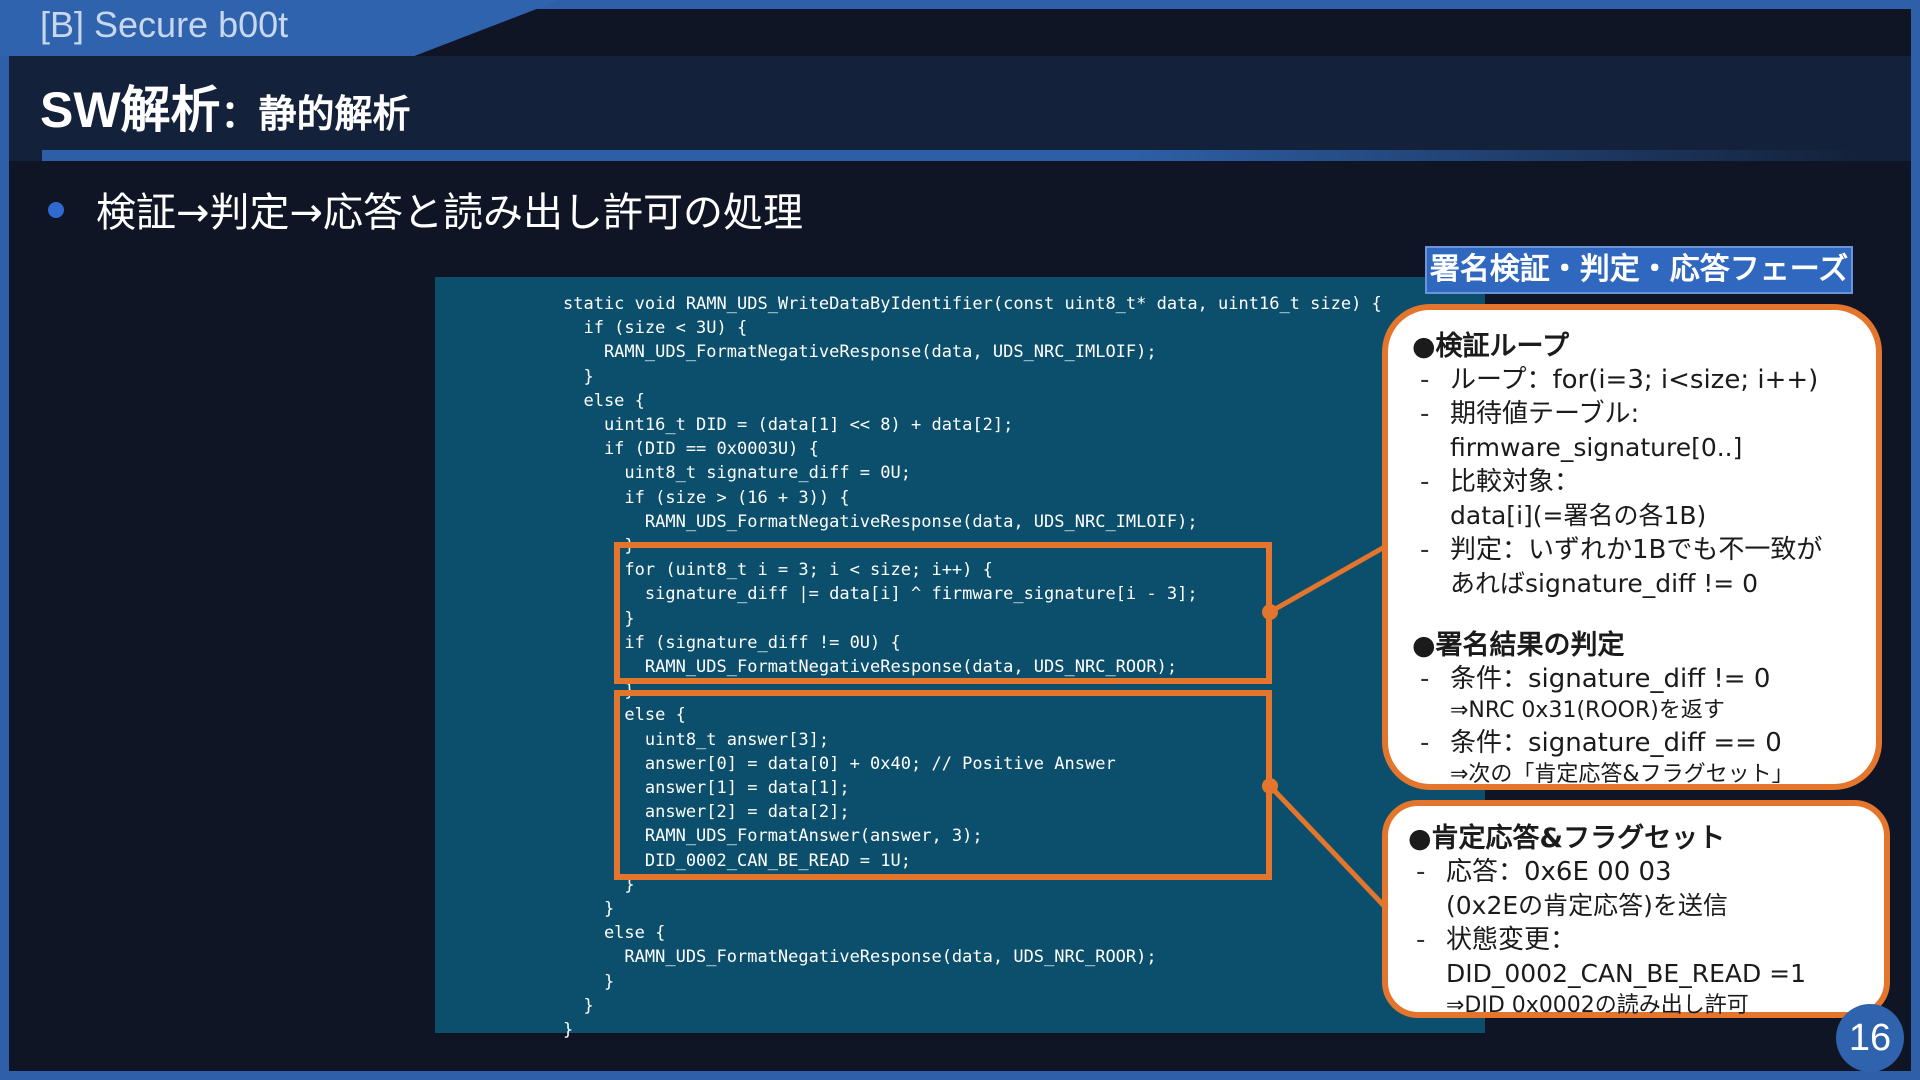  I want to click on connector-dot-response, so click(1270, 786).